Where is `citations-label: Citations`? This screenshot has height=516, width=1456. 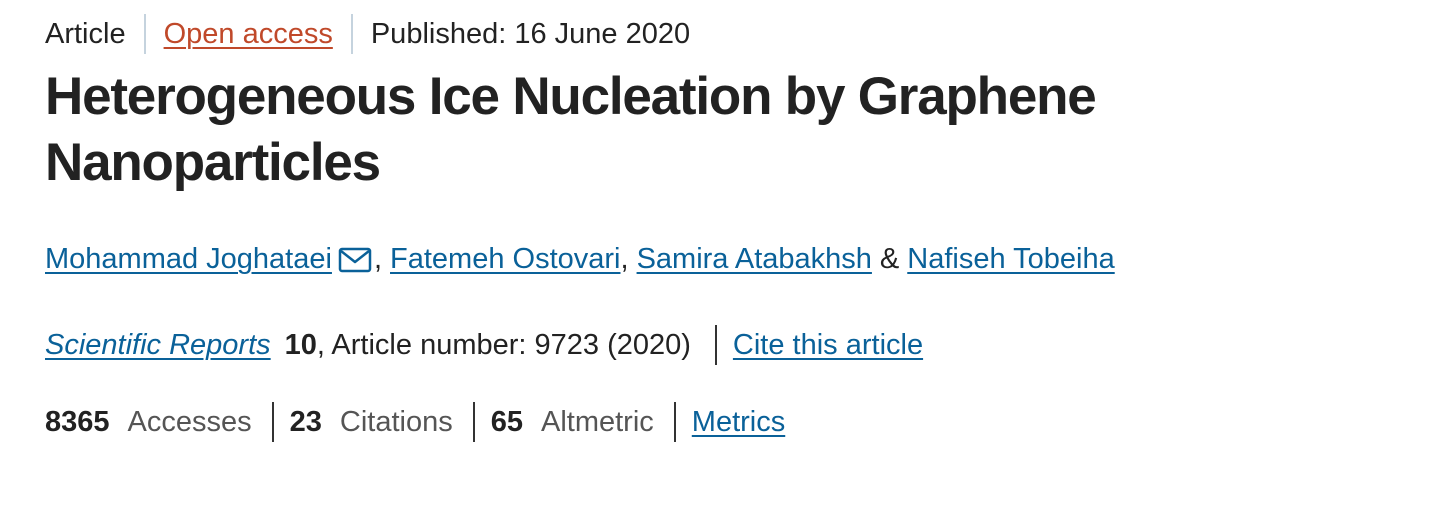 citations-label: Citations is located at coordinates (396, 422).